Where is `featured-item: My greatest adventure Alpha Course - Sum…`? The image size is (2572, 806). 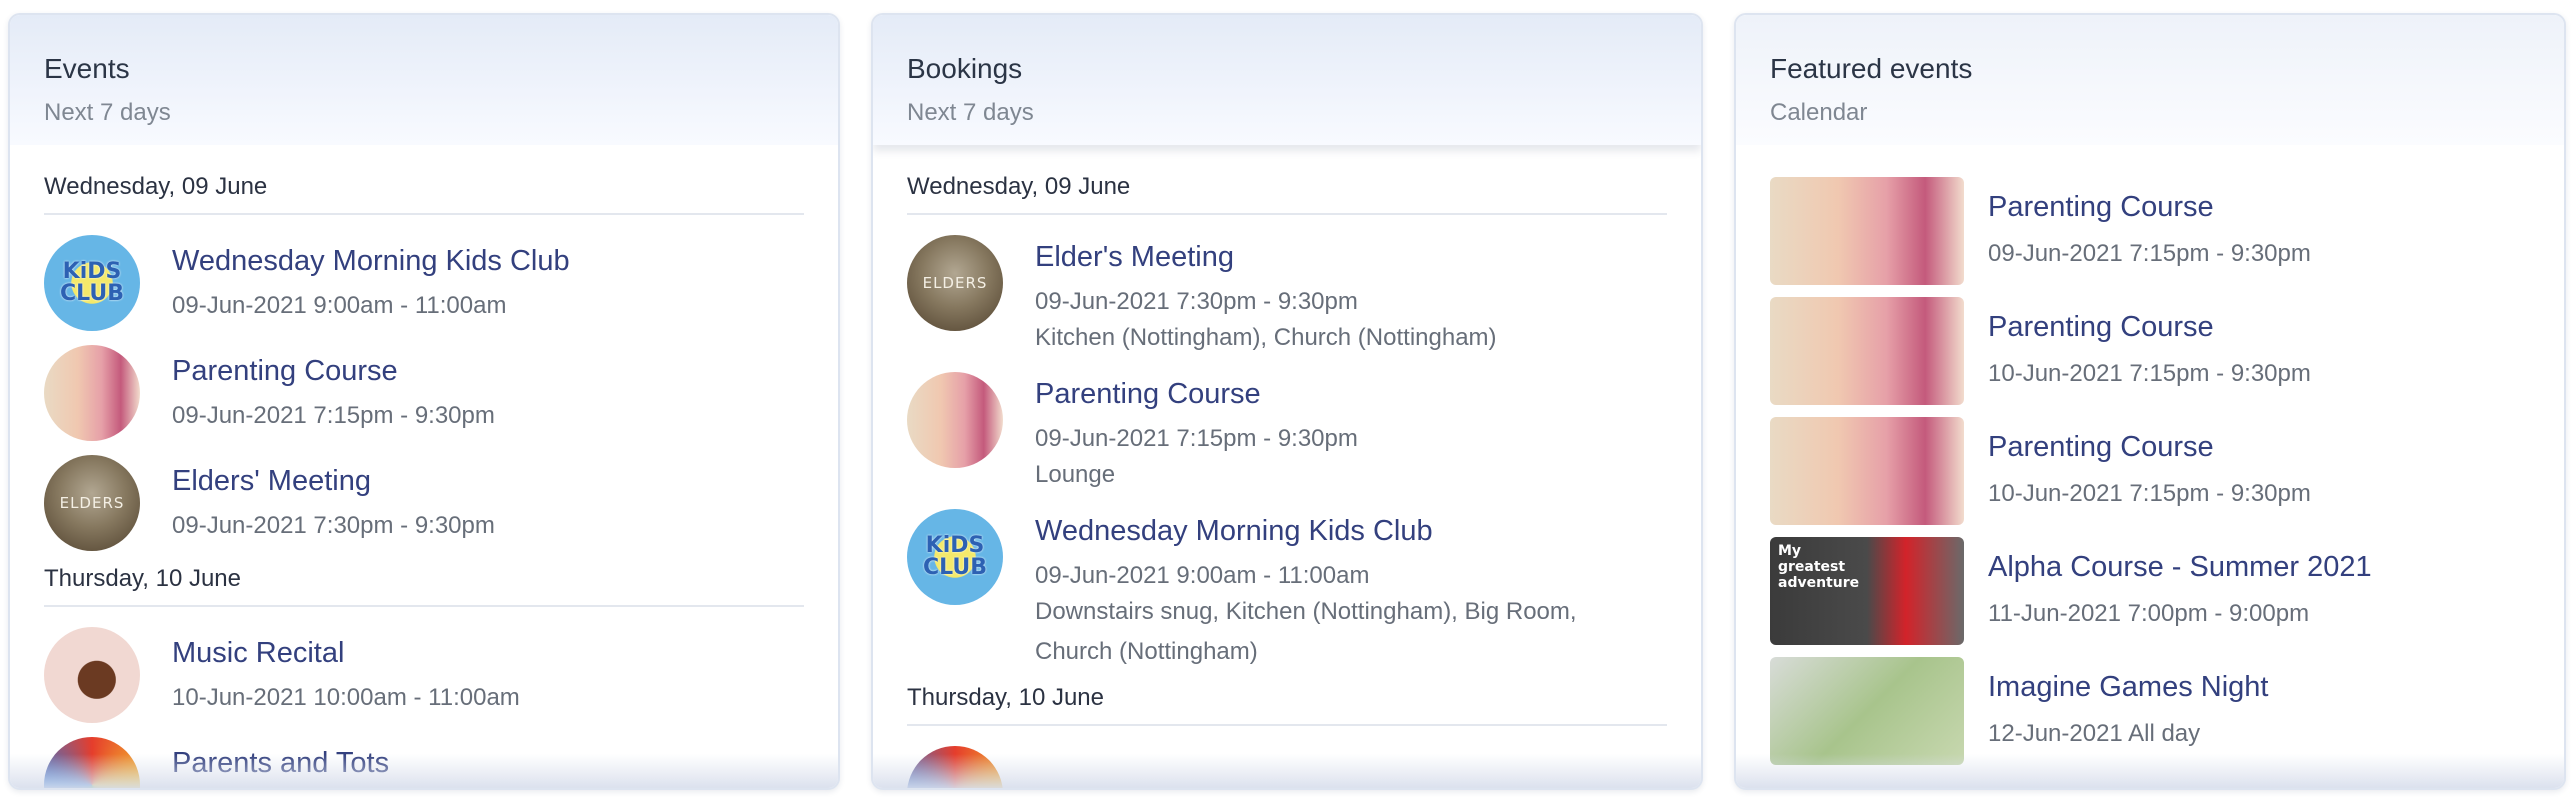 featured-item: My greatest adventure Alpha Course - Sum… is located at coordinates (2150, 591).